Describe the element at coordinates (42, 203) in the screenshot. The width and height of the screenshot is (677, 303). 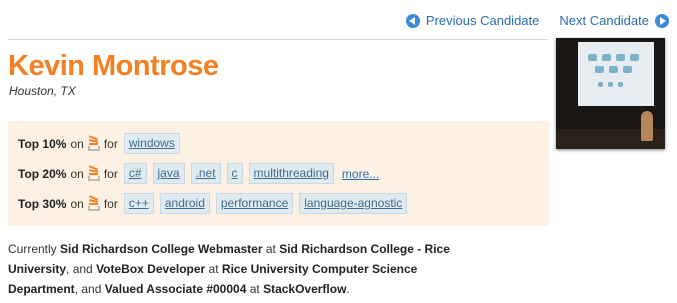
I see `rank-percentile: Top 30%` at that location.